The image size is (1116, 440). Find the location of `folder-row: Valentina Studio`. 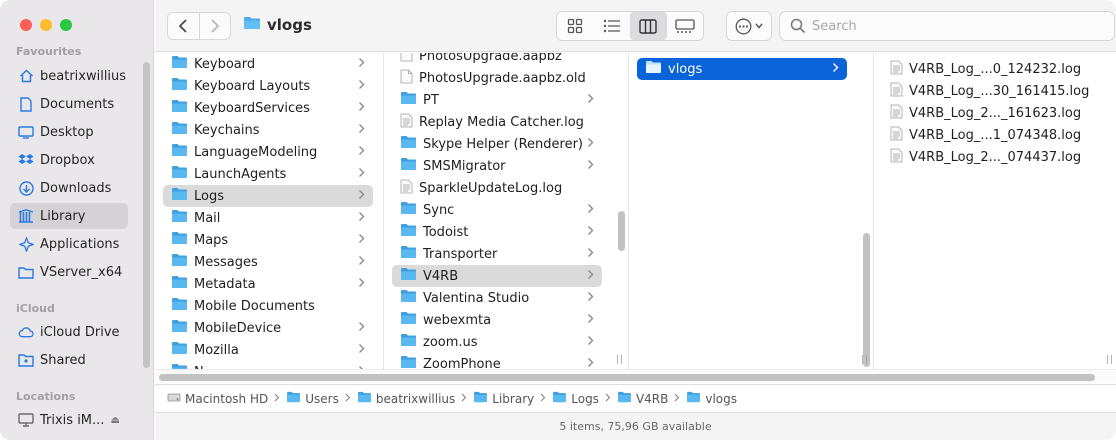

folder-row: Valentina Studio is located at coordinates (497, 298).